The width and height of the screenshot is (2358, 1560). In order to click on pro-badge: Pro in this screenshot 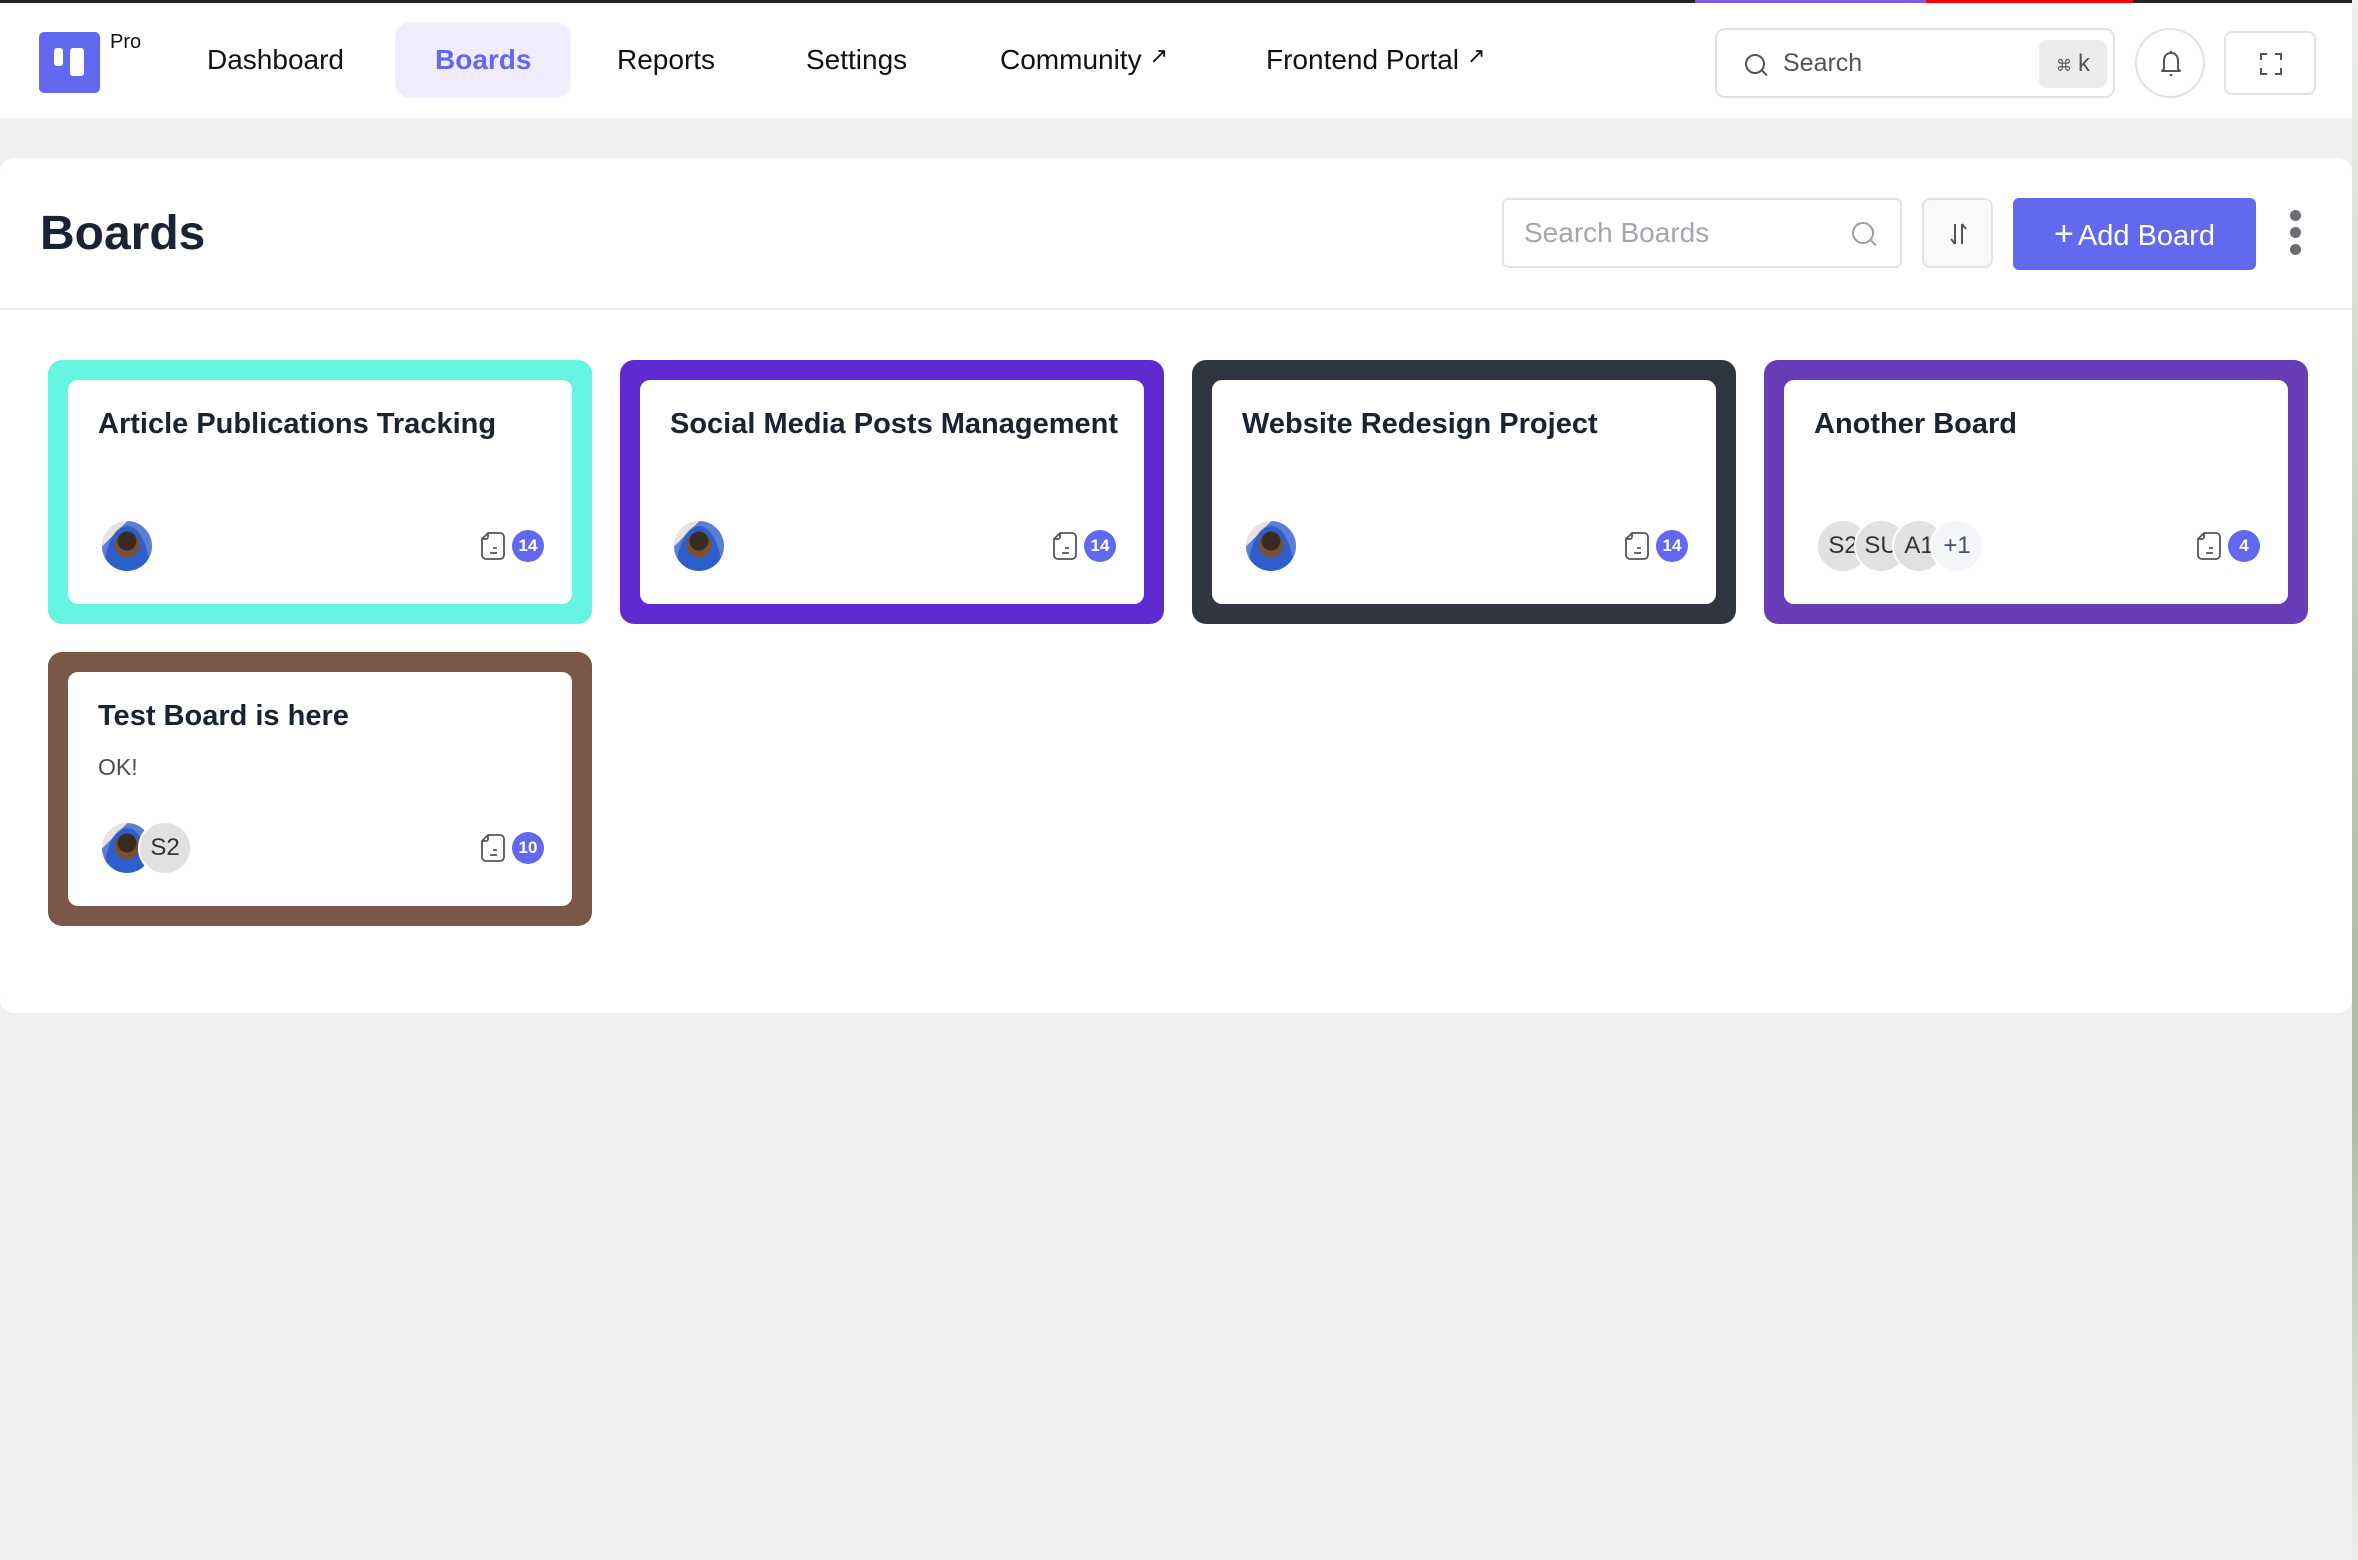, I will do `click(126, 42)`.